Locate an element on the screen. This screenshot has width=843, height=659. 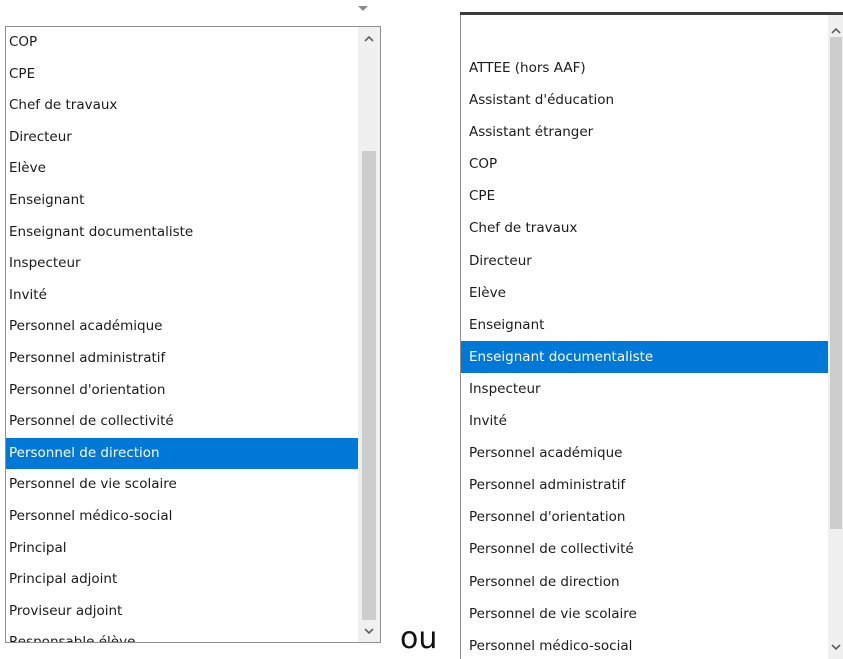
separator-text: ou is located at coordinates (419, 638).